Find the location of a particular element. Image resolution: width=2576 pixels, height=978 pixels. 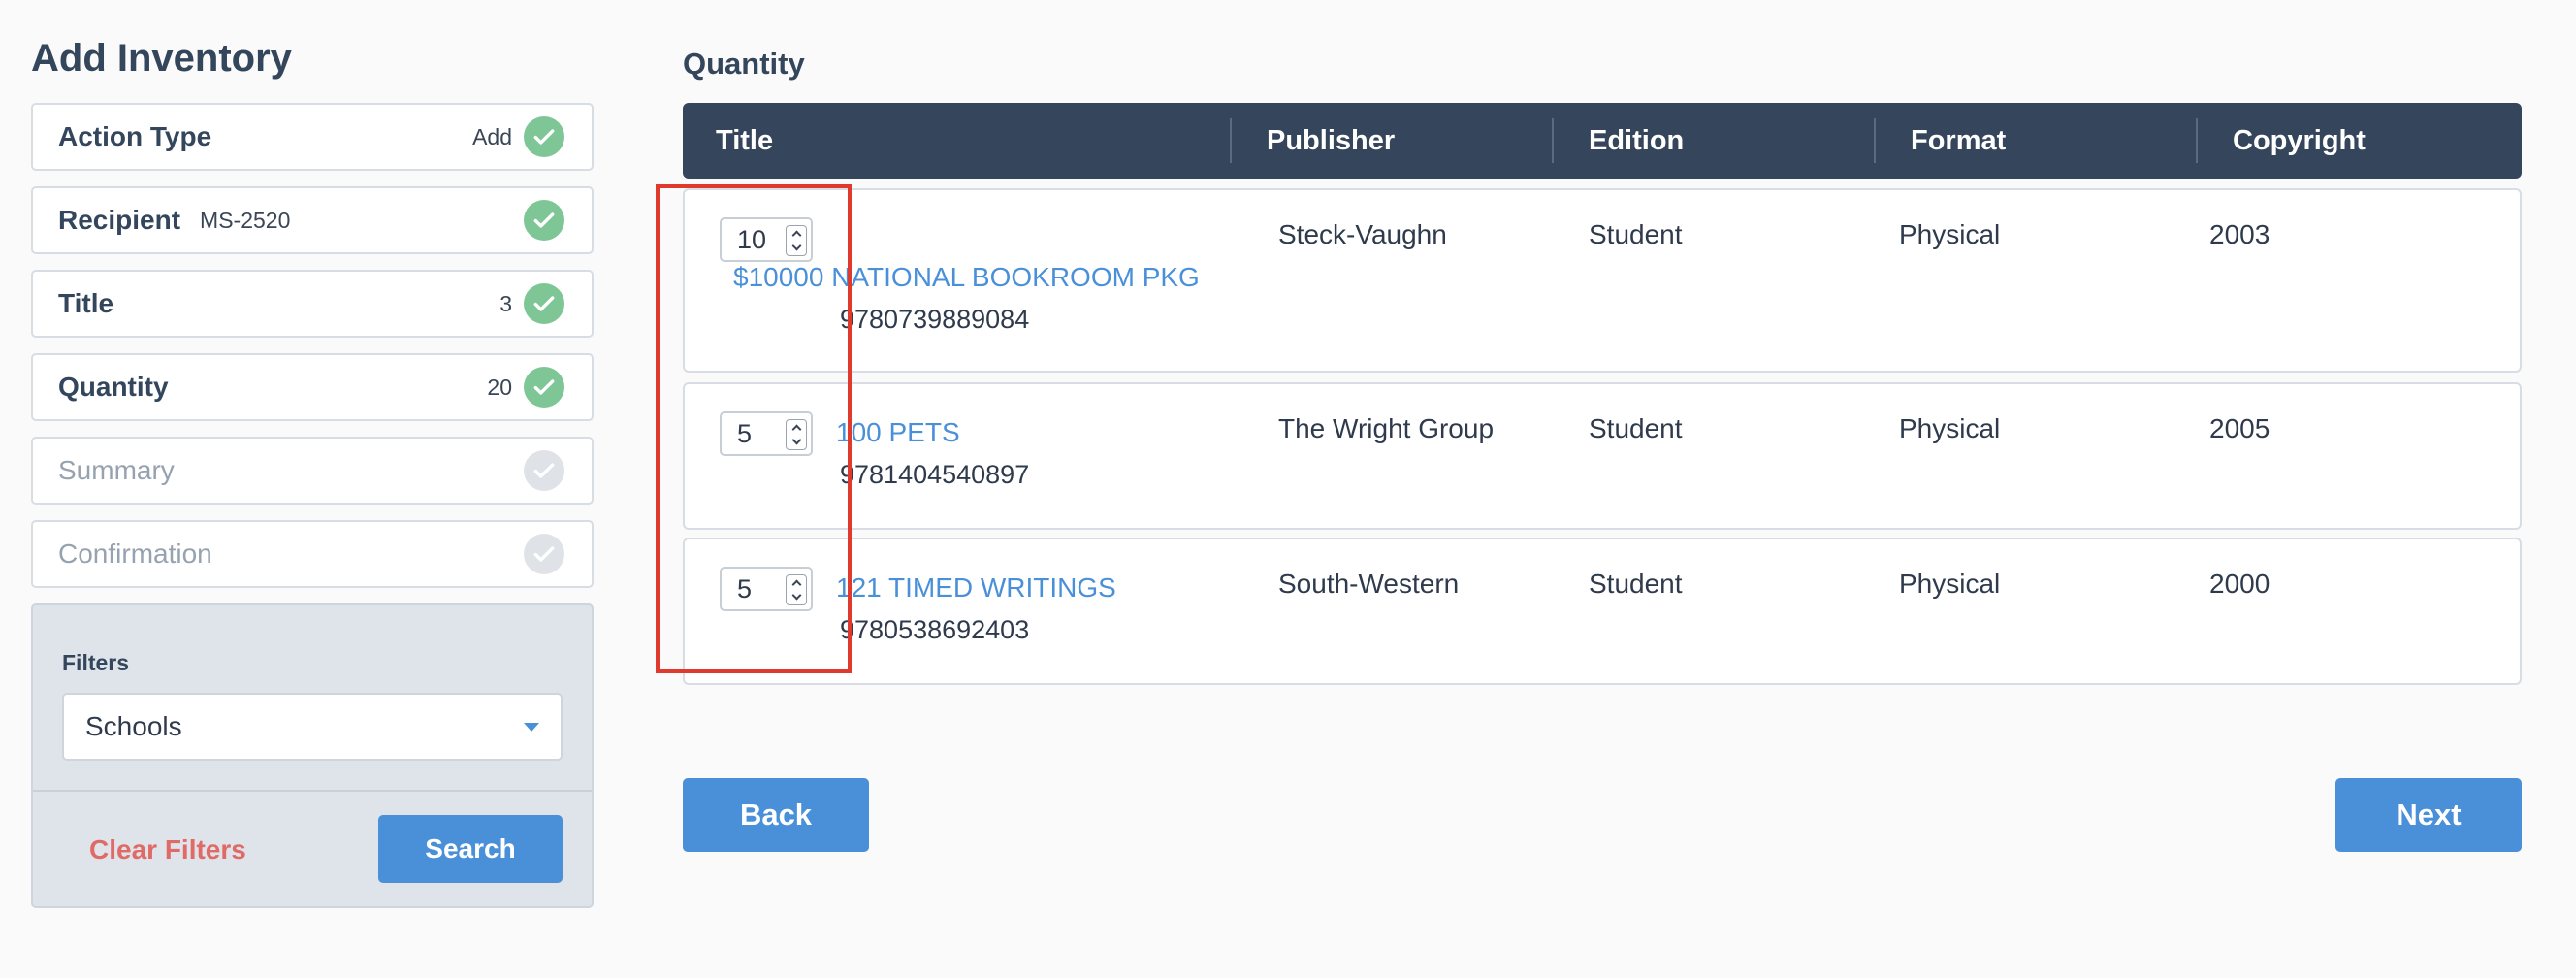

isbn: 9780538692403 is located at coordinates (935, 630).